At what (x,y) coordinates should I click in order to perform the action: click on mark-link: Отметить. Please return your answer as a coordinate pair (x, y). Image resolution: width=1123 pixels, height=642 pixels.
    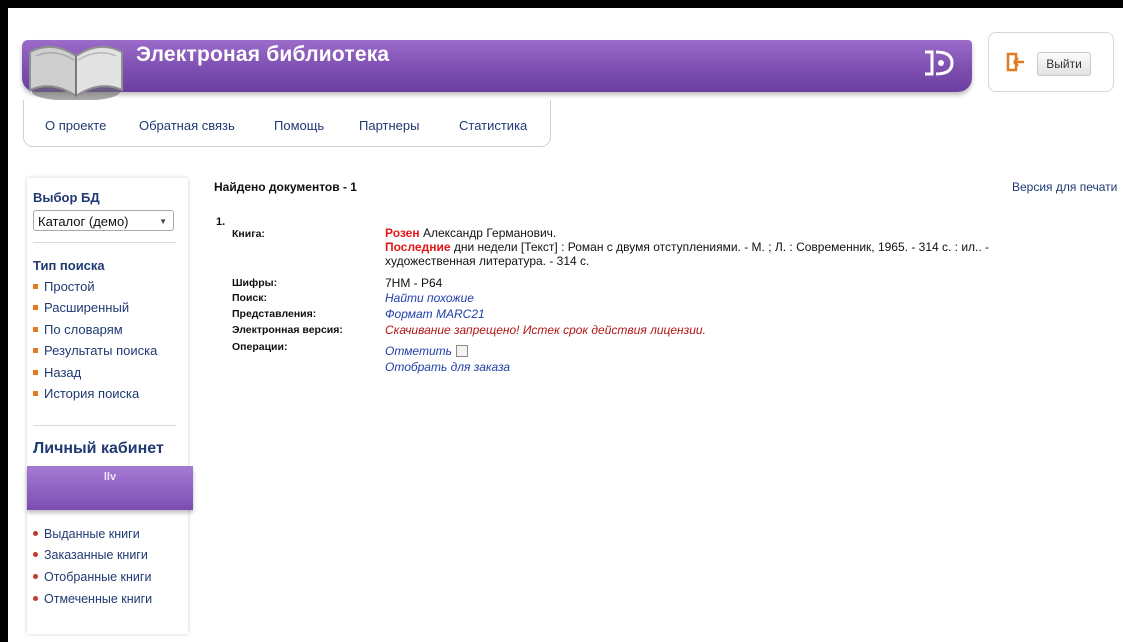
    Looking at the image, I should click on (418, 351).